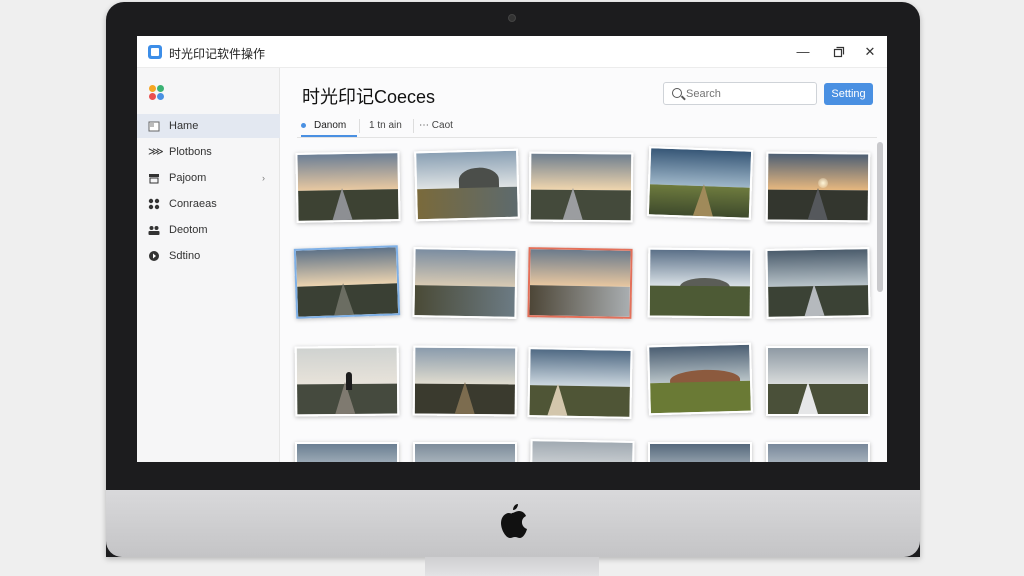  What do you see at coordinates (154, 126) in the screenshot?
I see `home-icon` at bounding box center [154, 126].